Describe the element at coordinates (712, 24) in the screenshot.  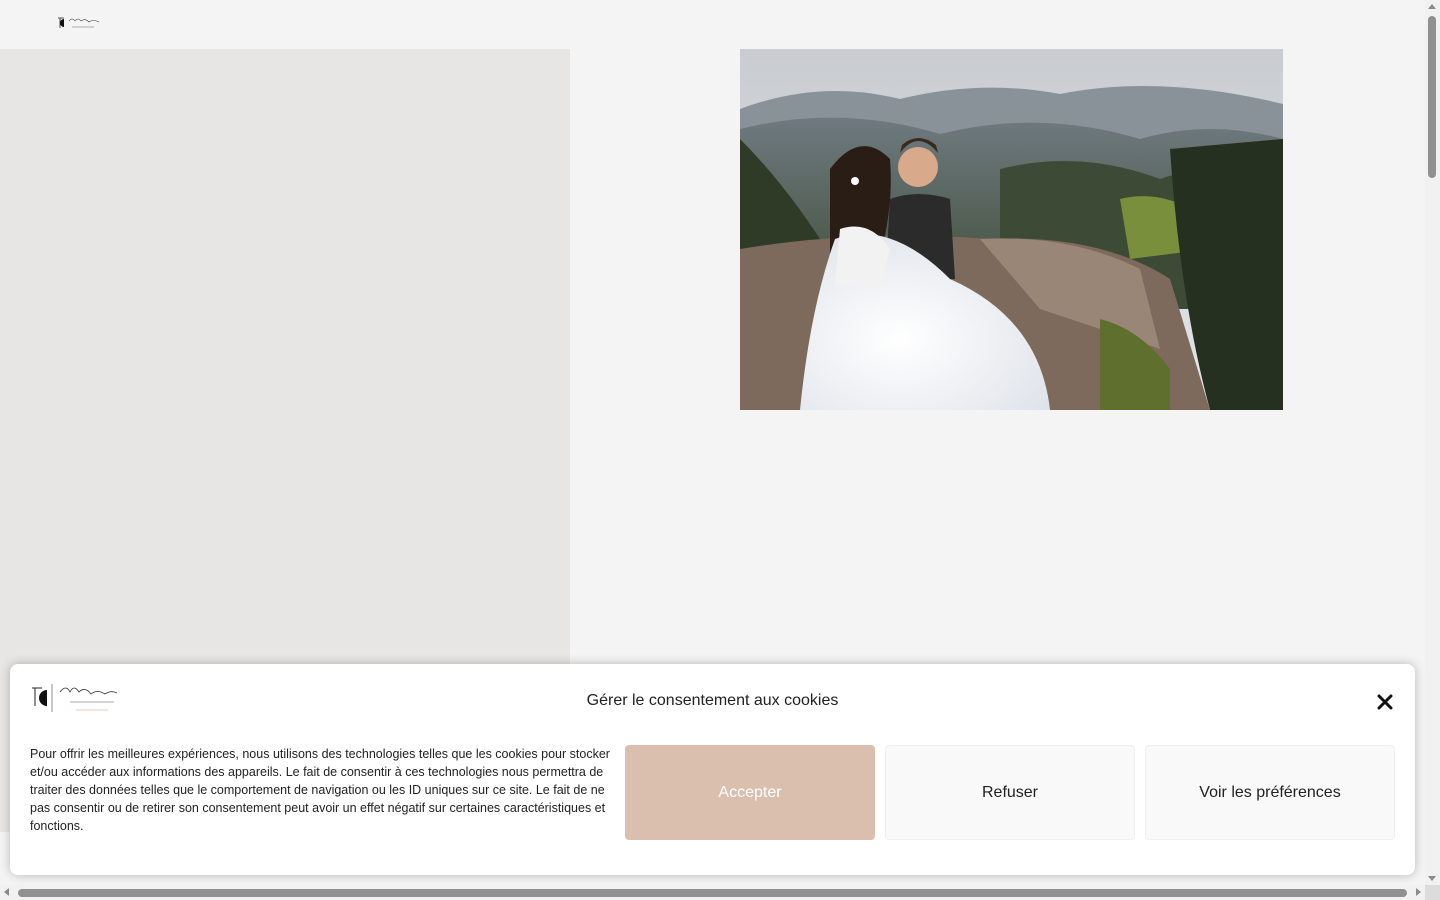
I see `site-header` at that location.